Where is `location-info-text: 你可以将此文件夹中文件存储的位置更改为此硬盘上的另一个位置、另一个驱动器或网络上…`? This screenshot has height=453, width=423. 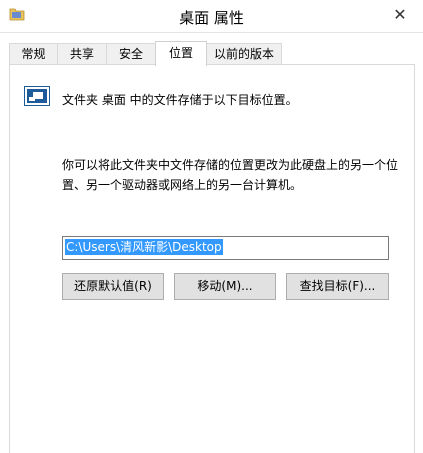 location-info-text: 你可以将此文件夹中文件存储的位置更改为此硬盘上的另一个位置、另一个驱动器或网络上… is located at coordinates (230, 175).